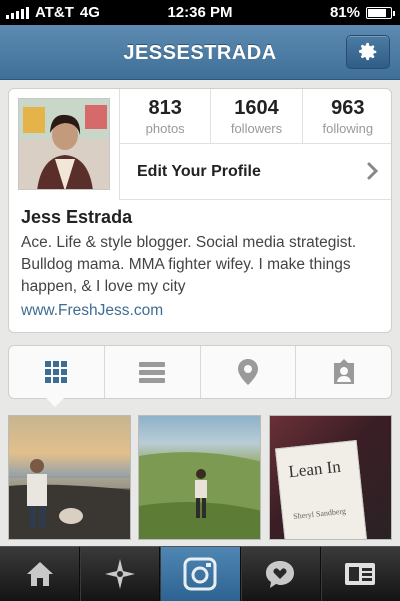 This screenshot has height=601, width=400. Describe the element at coordinates (55, 402) in the screenshot. I see `active-tab-pointer` at that location.